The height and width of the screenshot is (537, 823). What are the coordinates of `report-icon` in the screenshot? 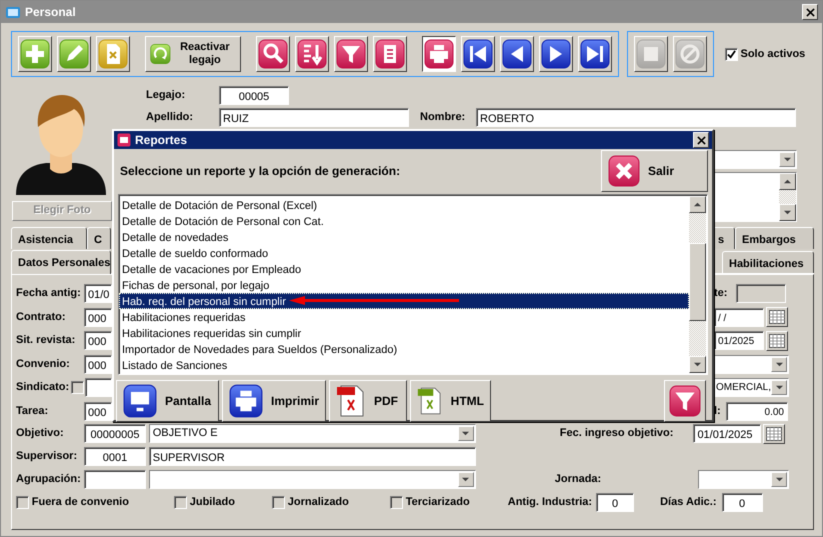 It's located at (124, 140).